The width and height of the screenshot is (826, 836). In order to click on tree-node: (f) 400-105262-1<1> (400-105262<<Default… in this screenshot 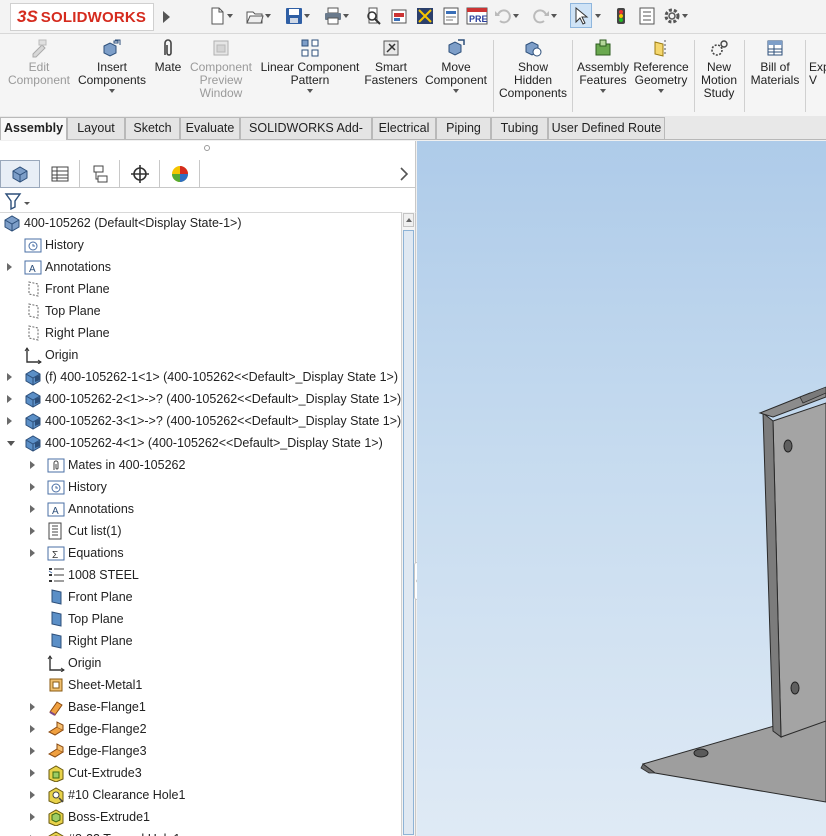, I will do `click(200, 377)`.